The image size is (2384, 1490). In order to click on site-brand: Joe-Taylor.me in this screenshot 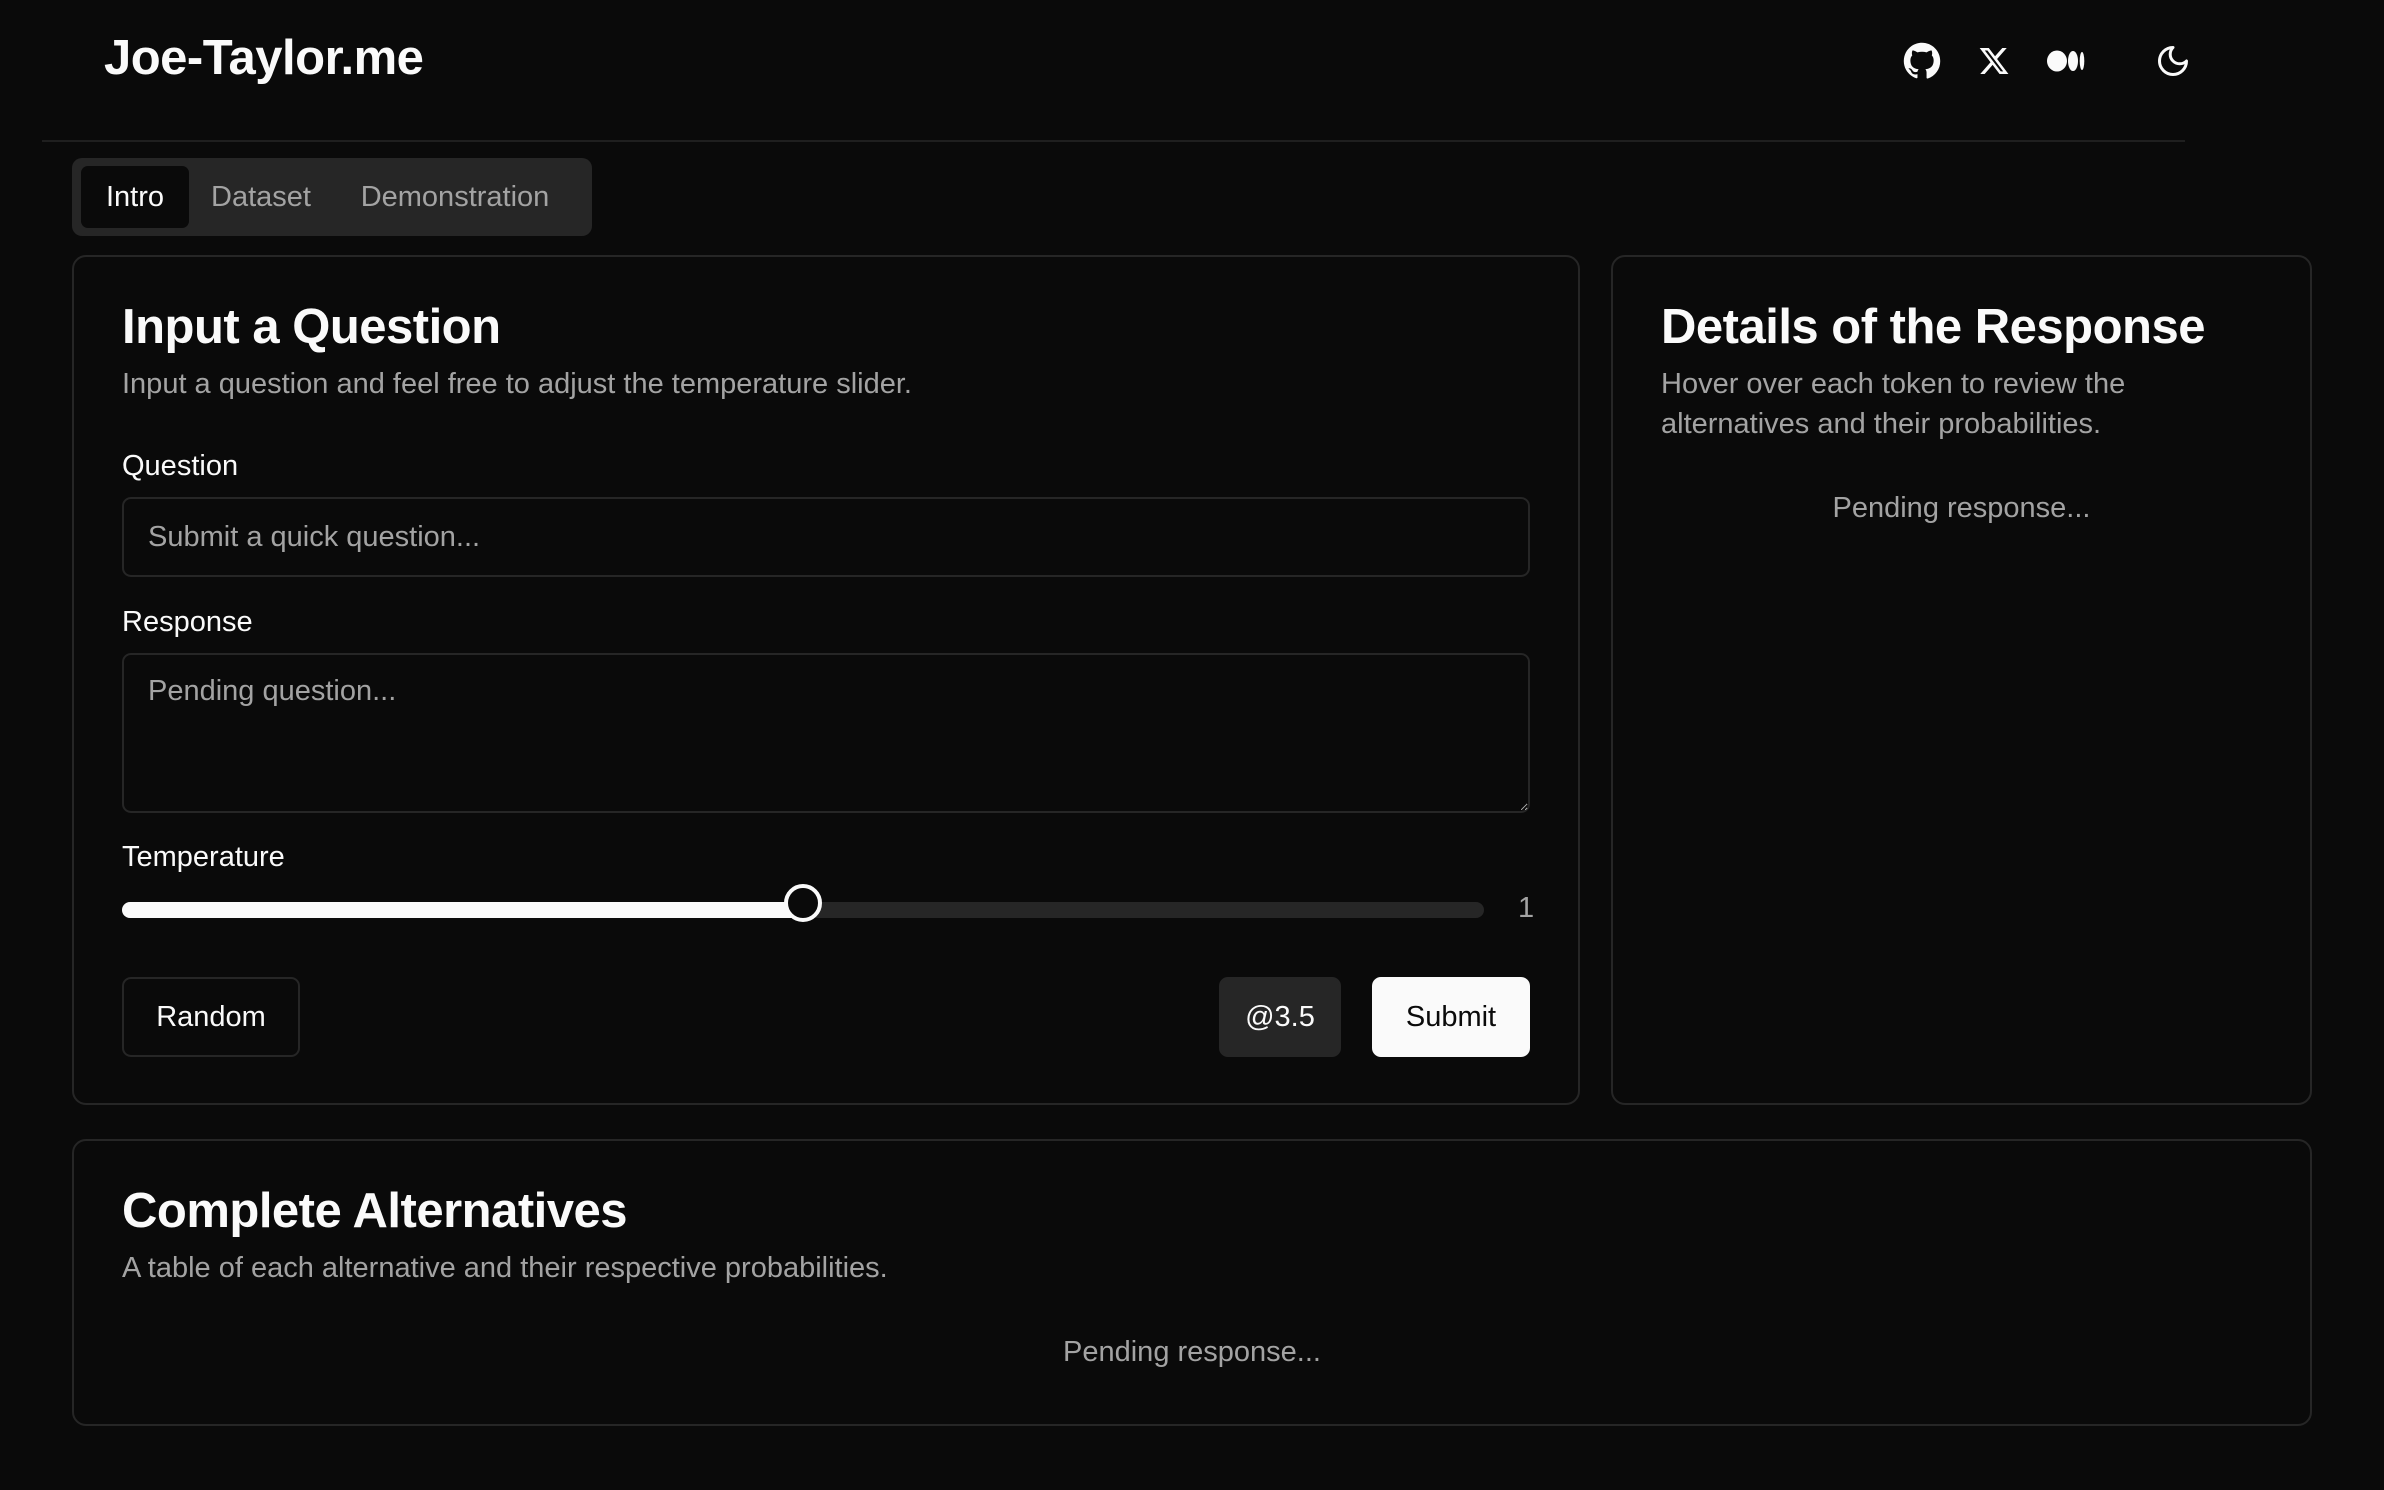, I will do `click(264, 58)`.